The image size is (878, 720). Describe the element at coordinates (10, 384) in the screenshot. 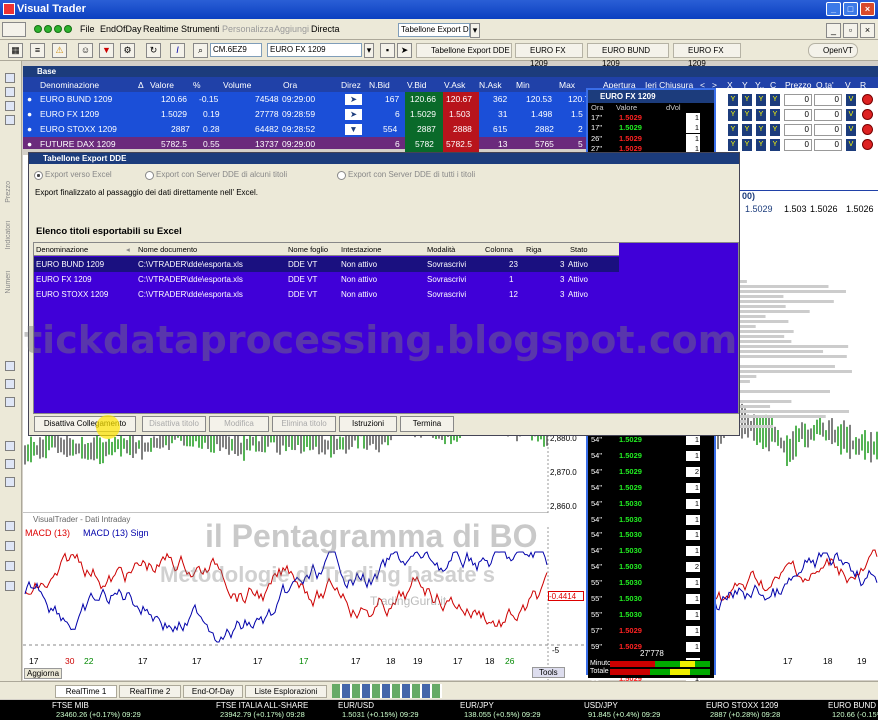

I see `pen-tool-icon` at that location.